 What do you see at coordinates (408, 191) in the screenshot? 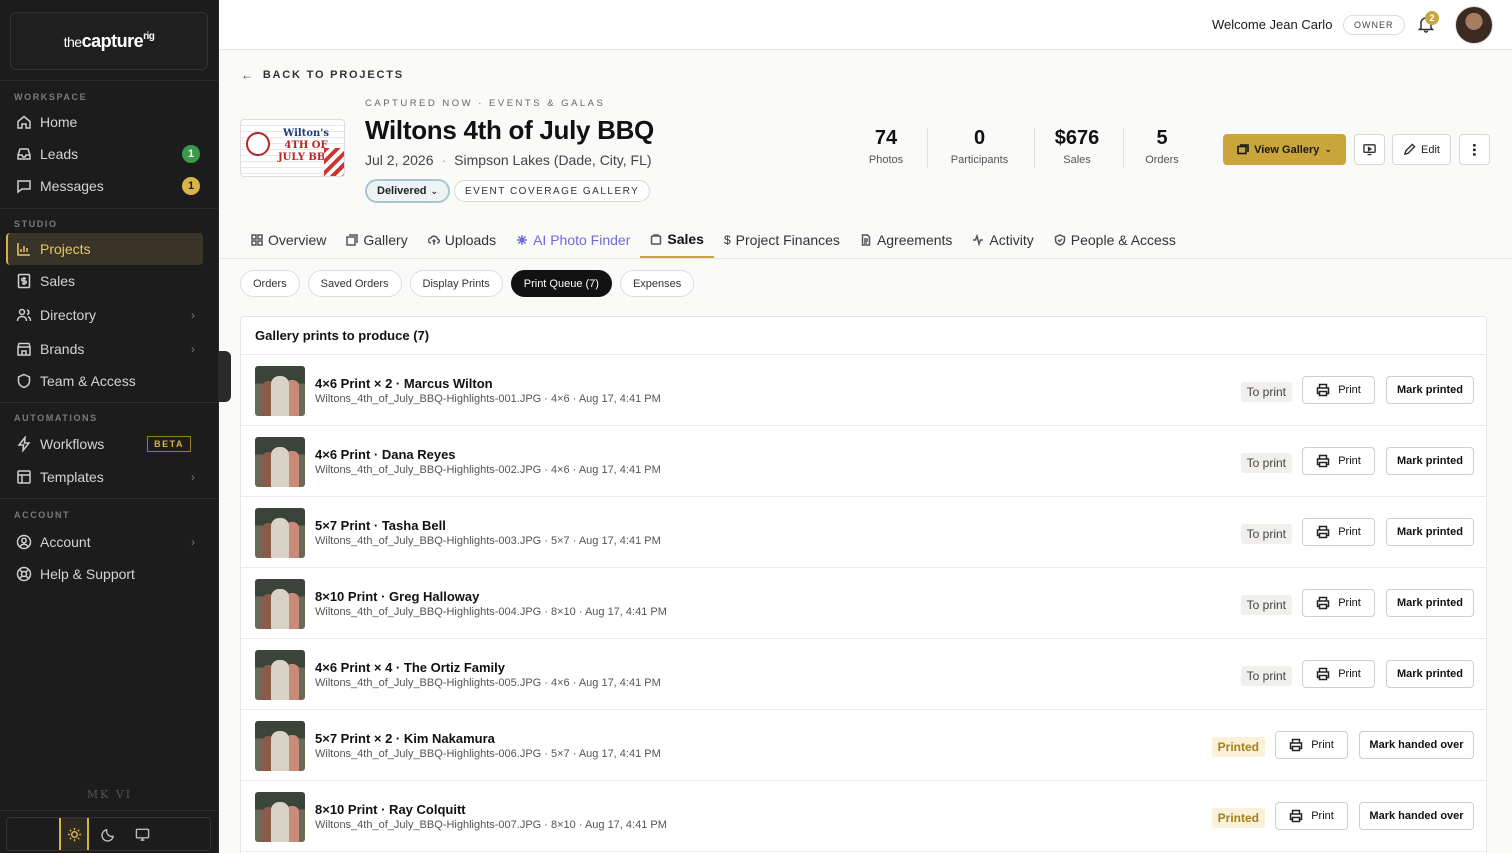
I see `status-dropdown: Delivered ⌄` at bounding box center [408, 191].